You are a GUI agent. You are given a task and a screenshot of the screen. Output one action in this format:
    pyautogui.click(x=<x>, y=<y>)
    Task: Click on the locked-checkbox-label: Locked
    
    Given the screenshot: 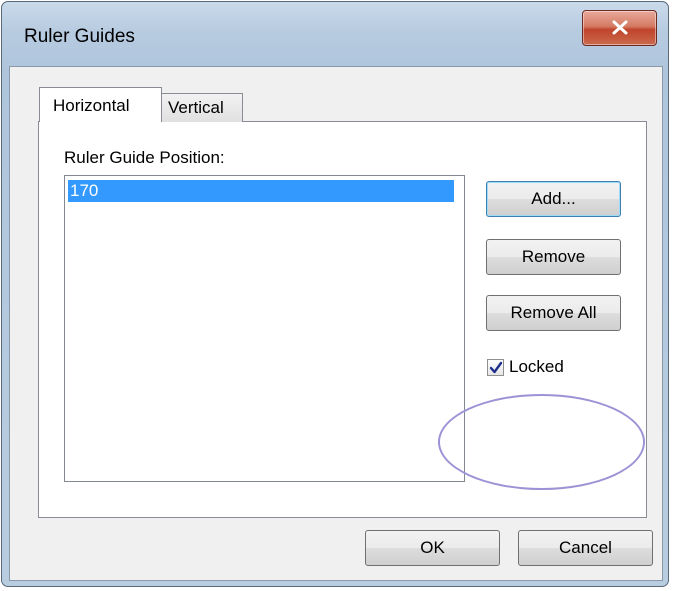 What is the action you would take?
    pyautogui.click(x=536, y=367)
    